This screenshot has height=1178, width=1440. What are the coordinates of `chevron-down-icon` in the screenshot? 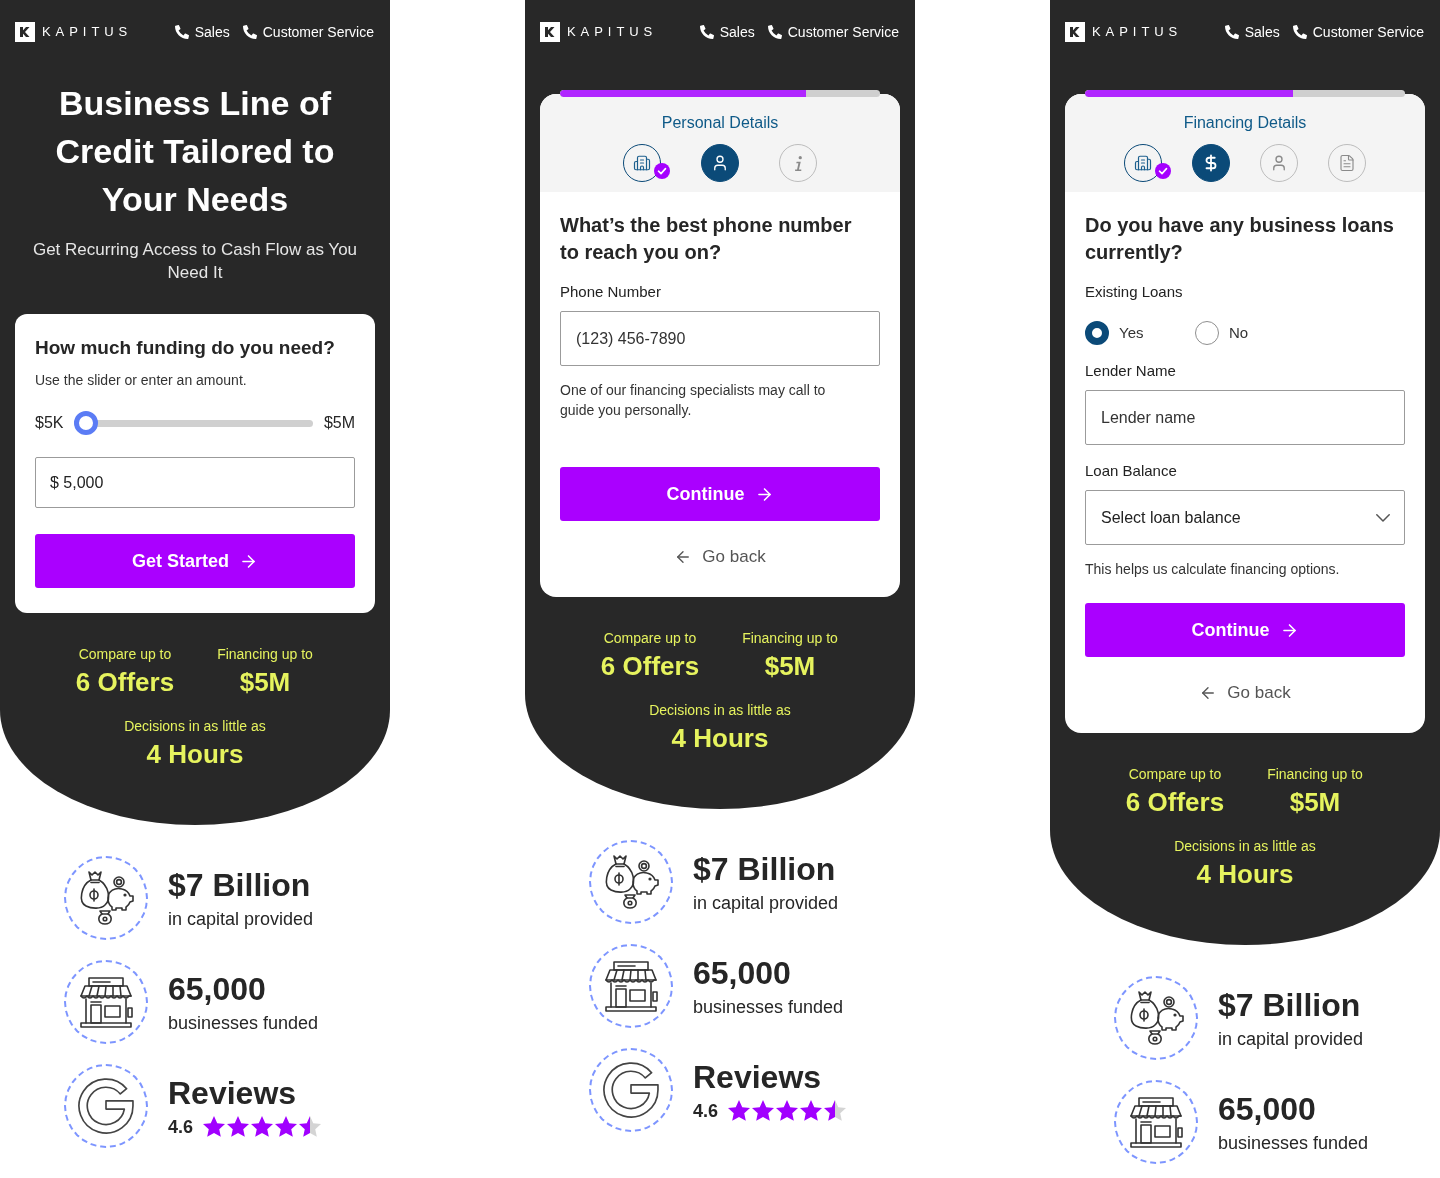 It's located at (1383, 517).